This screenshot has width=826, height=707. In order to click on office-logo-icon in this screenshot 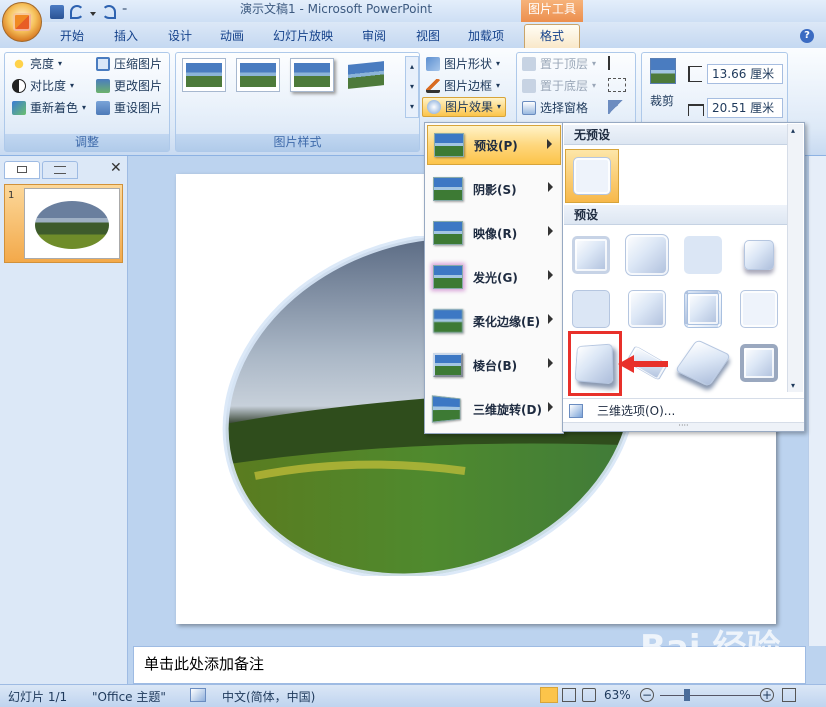, I will do `click(22, 22)`.